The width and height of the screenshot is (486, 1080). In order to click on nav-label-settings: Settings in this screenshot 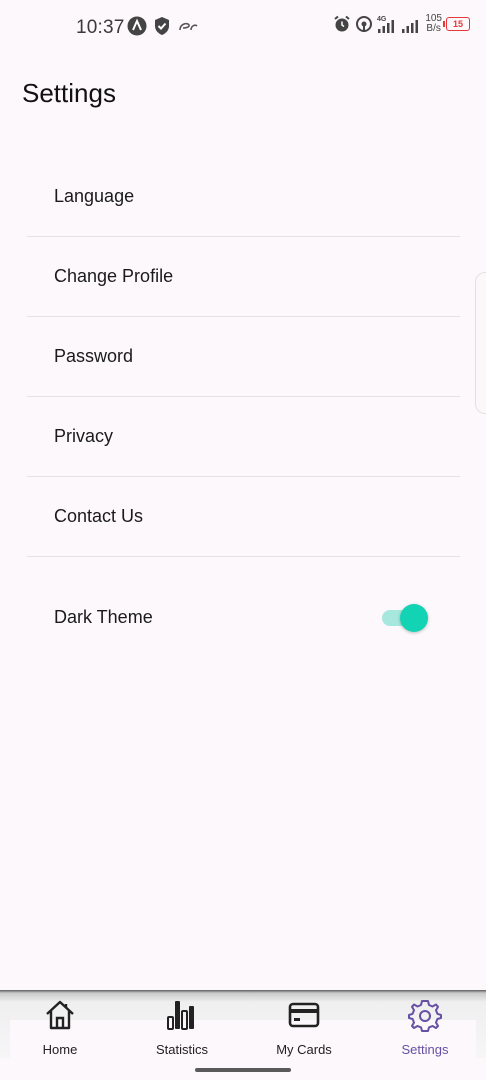, I will do `click(425, 1049)`.